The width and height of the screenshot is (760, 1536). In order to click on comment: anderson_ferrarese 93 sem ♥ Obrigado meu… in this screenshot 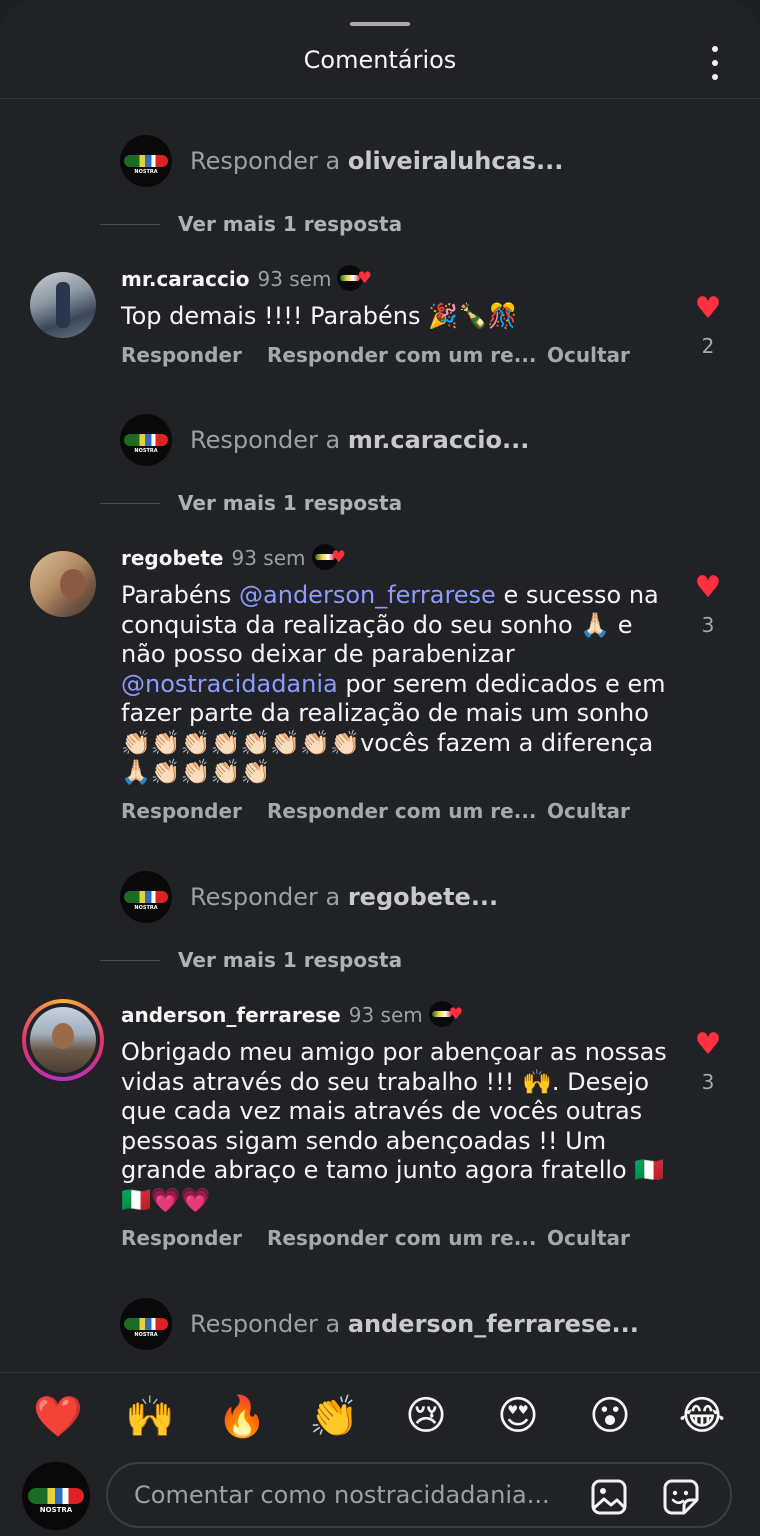, I will do `click(401, 1126)`.